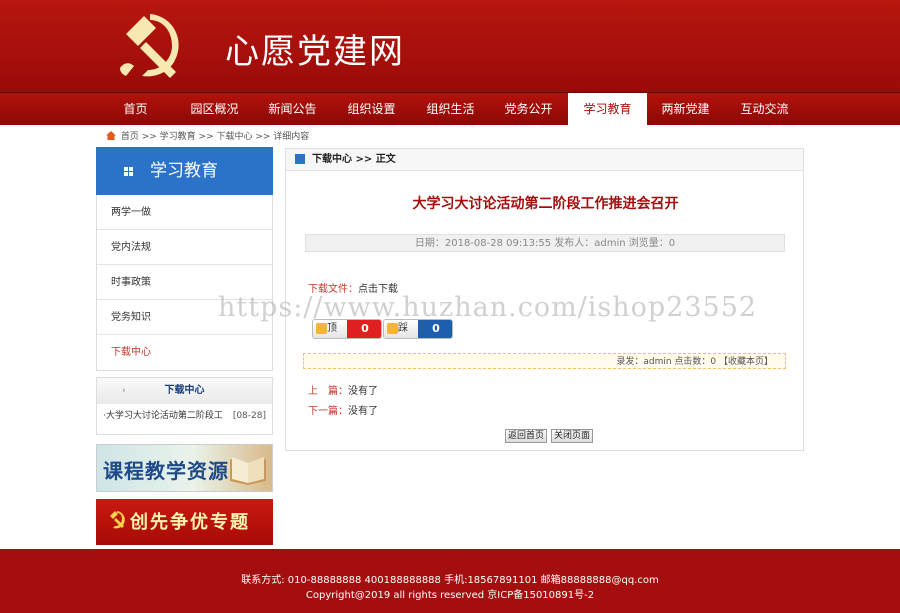 The width and height of the screenshot is (900, 613). What do you see at coordinates (190, 522) in the screenshot?
I see `excellence-topic-banner-text: 创先争优专题` at bounding box center [190, 522].